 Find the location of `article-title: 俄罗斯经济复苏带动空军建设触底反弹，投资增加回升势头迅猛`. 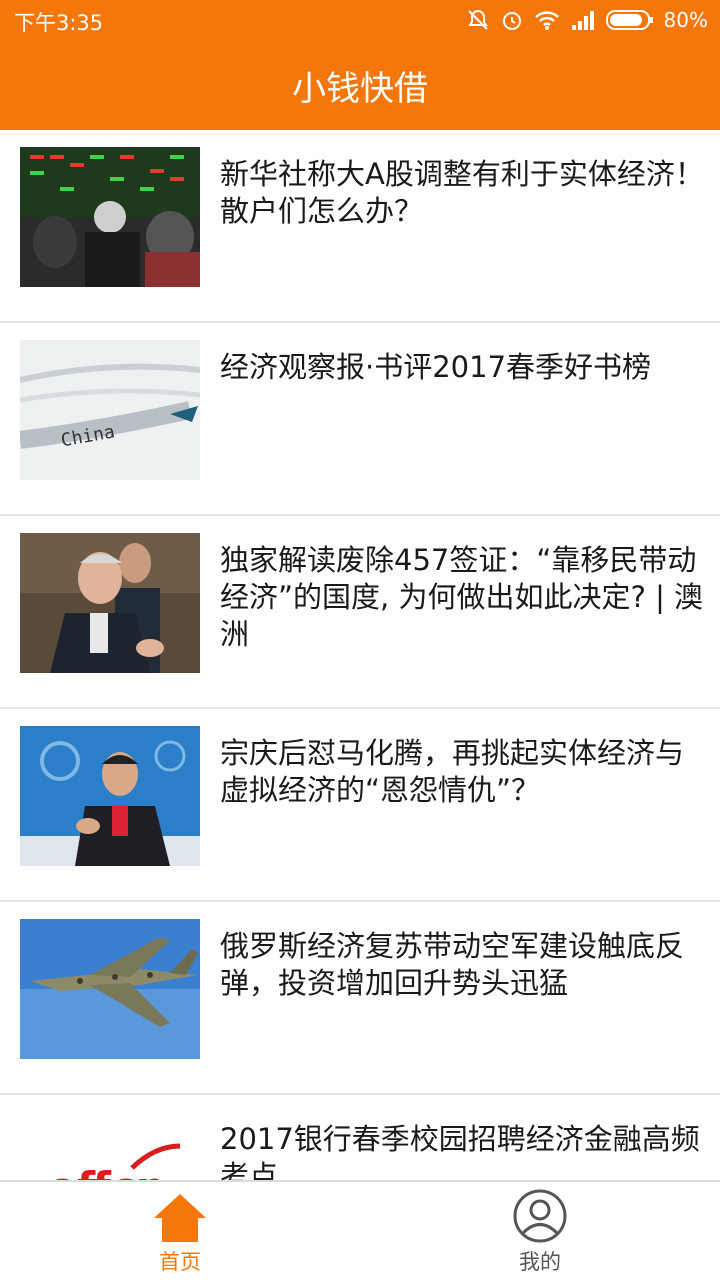

article-title: 俄罗斯经济复苏带动空军建设触底反弹，投资增加回升势头迅猛 is located at coordinates (452, 964).